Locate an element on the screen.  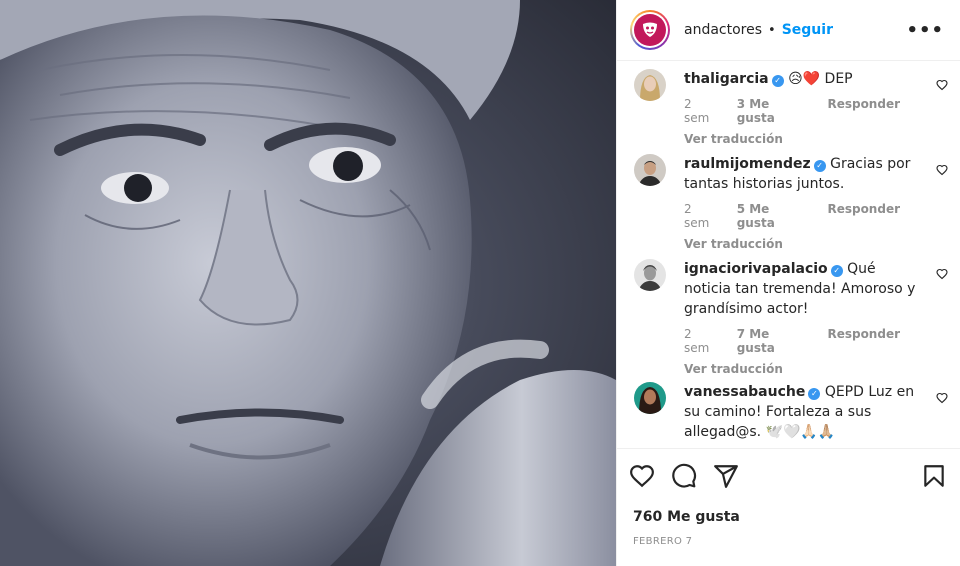
andactores-logo is located at coordinates (650, 30).